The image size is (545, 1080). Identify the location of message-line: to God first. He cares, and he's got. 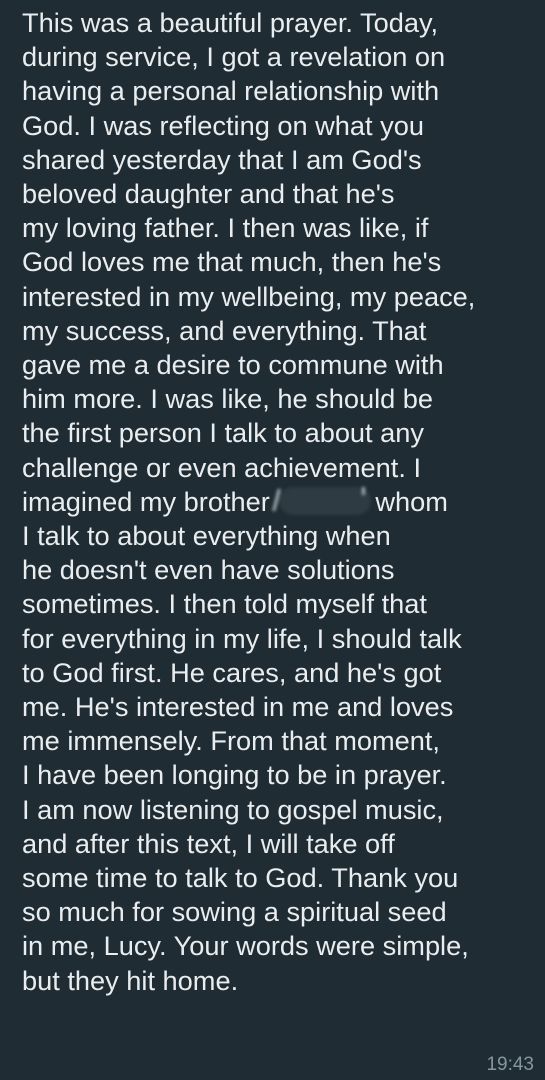
(232, 672).